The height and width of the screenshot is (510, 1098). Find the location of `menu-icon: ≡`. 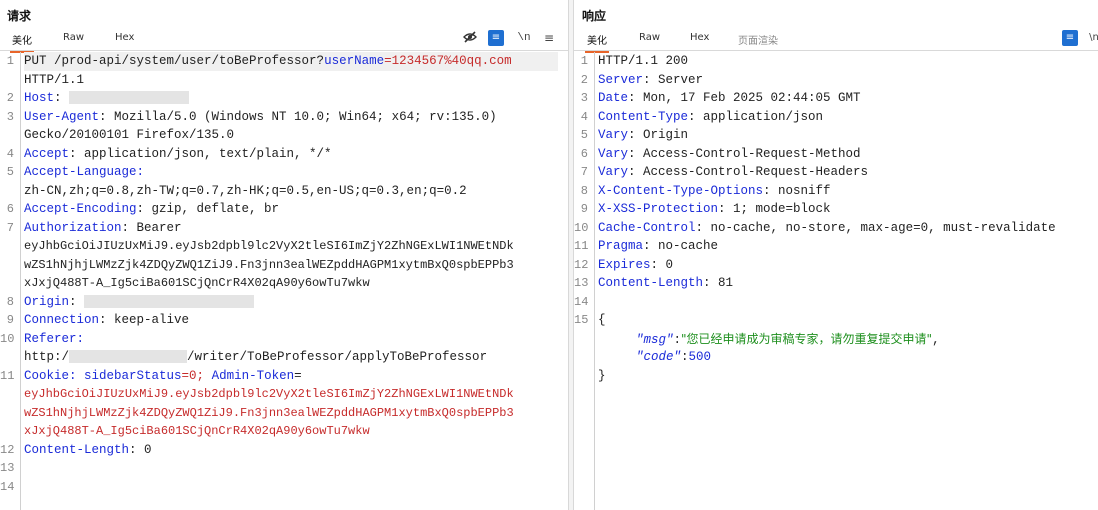

menu-icon: ≡ is located at coordinates (549, 38).